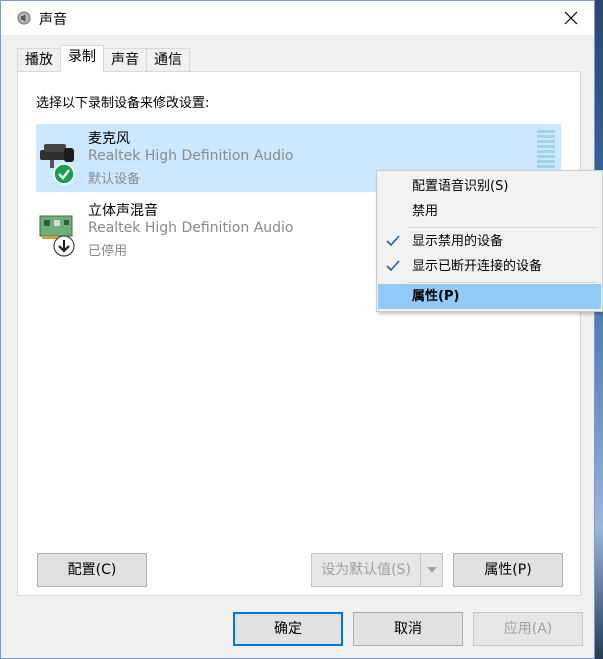 The height and width of the screenshot is (659, 603). What do you see at coordinates (288, 629) in the screenshot?
I see `ok-button: 确定` at bounding box center [288, 629].